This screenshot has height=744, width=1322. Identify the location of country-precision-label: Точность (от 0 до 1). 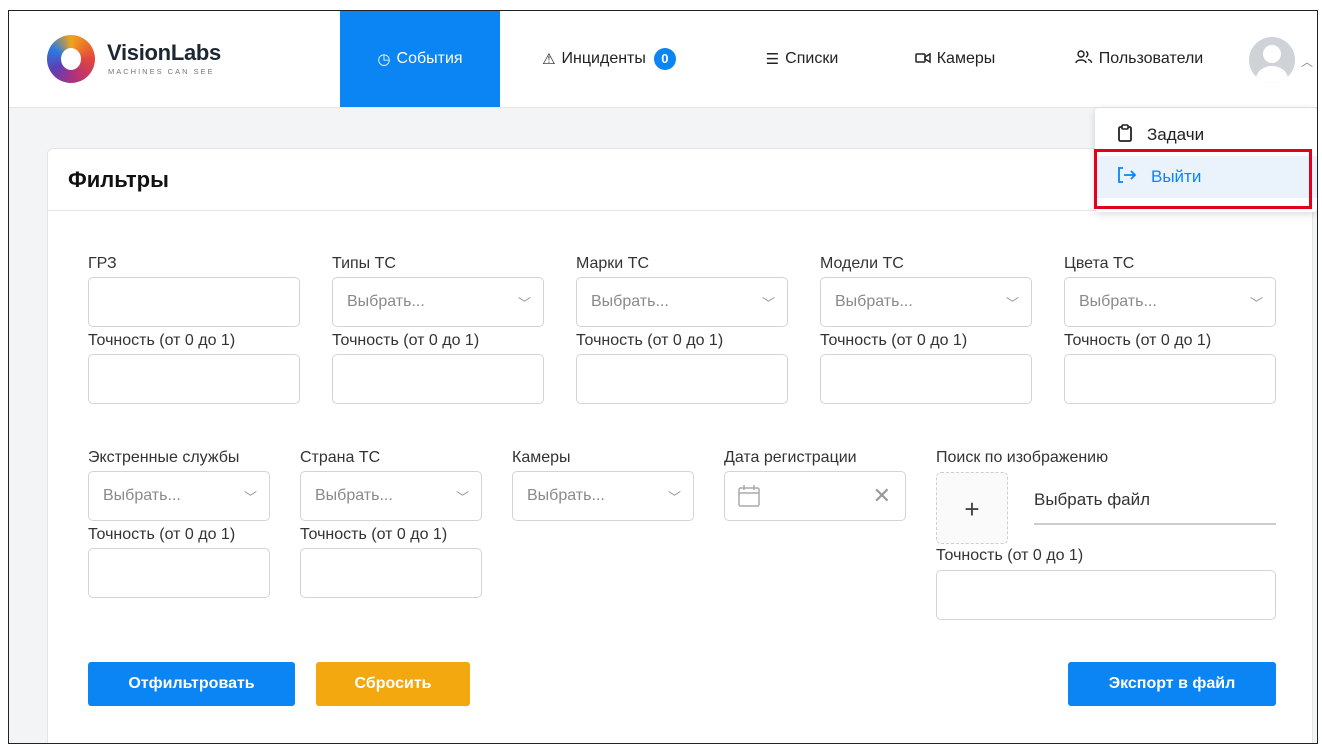
(374, 534).